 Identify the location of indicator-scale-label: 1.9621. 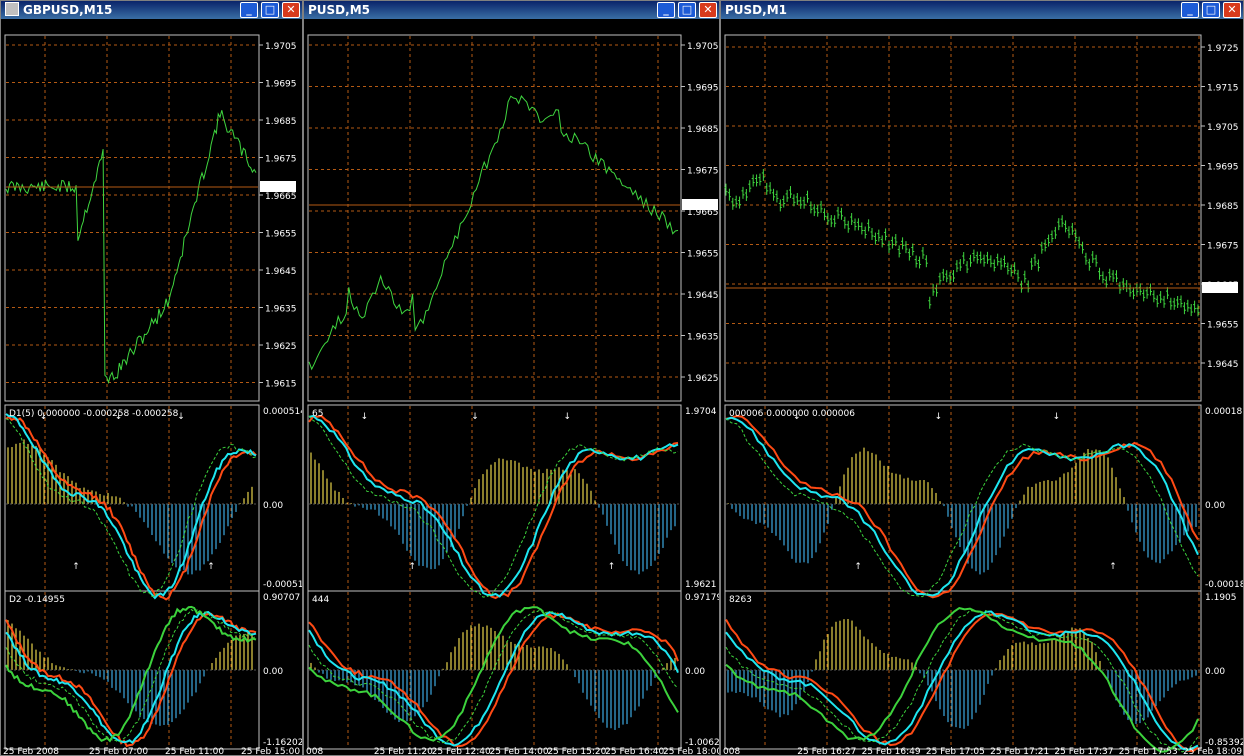
(701, 585).